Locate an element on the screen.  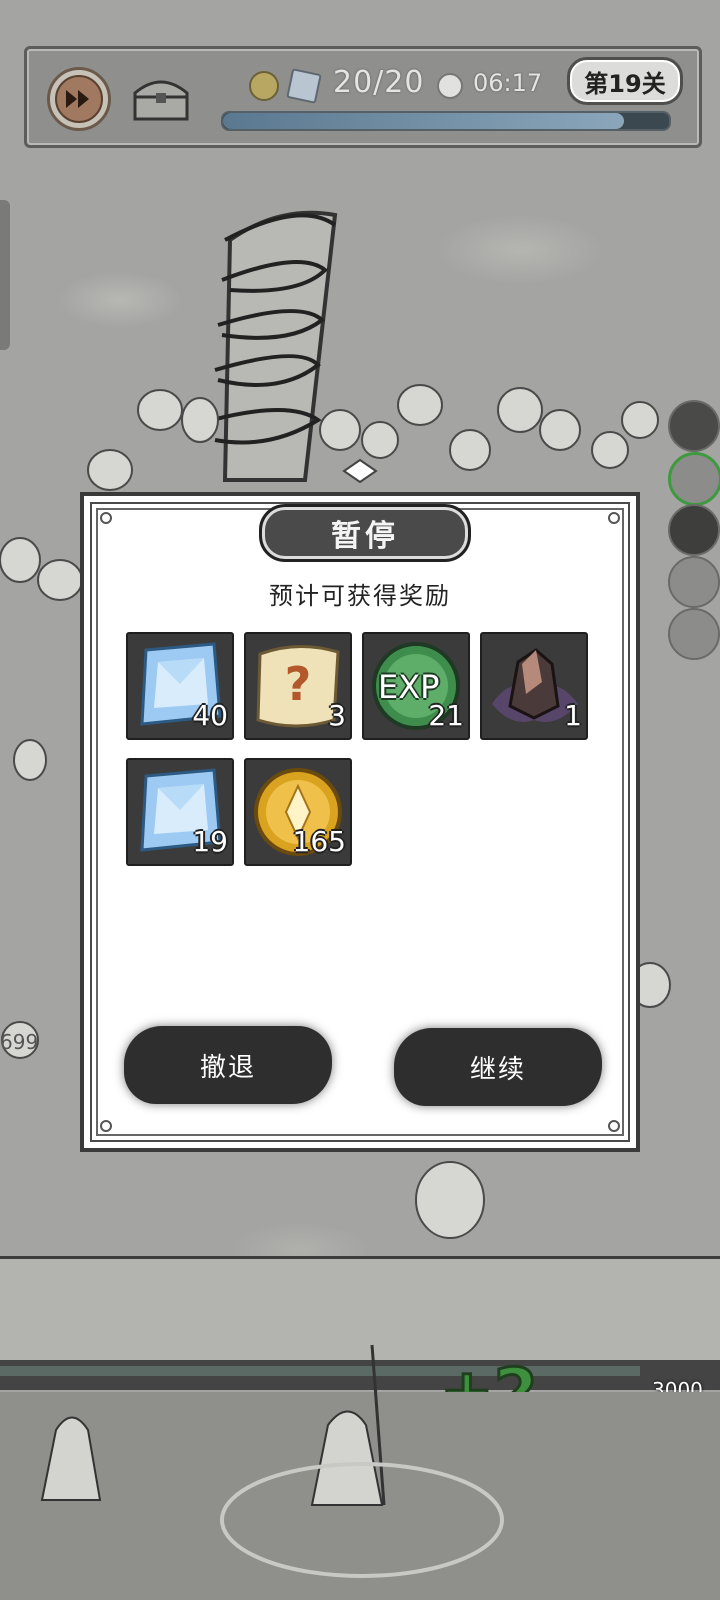
chest-icon is located at coordinates (161, 100).